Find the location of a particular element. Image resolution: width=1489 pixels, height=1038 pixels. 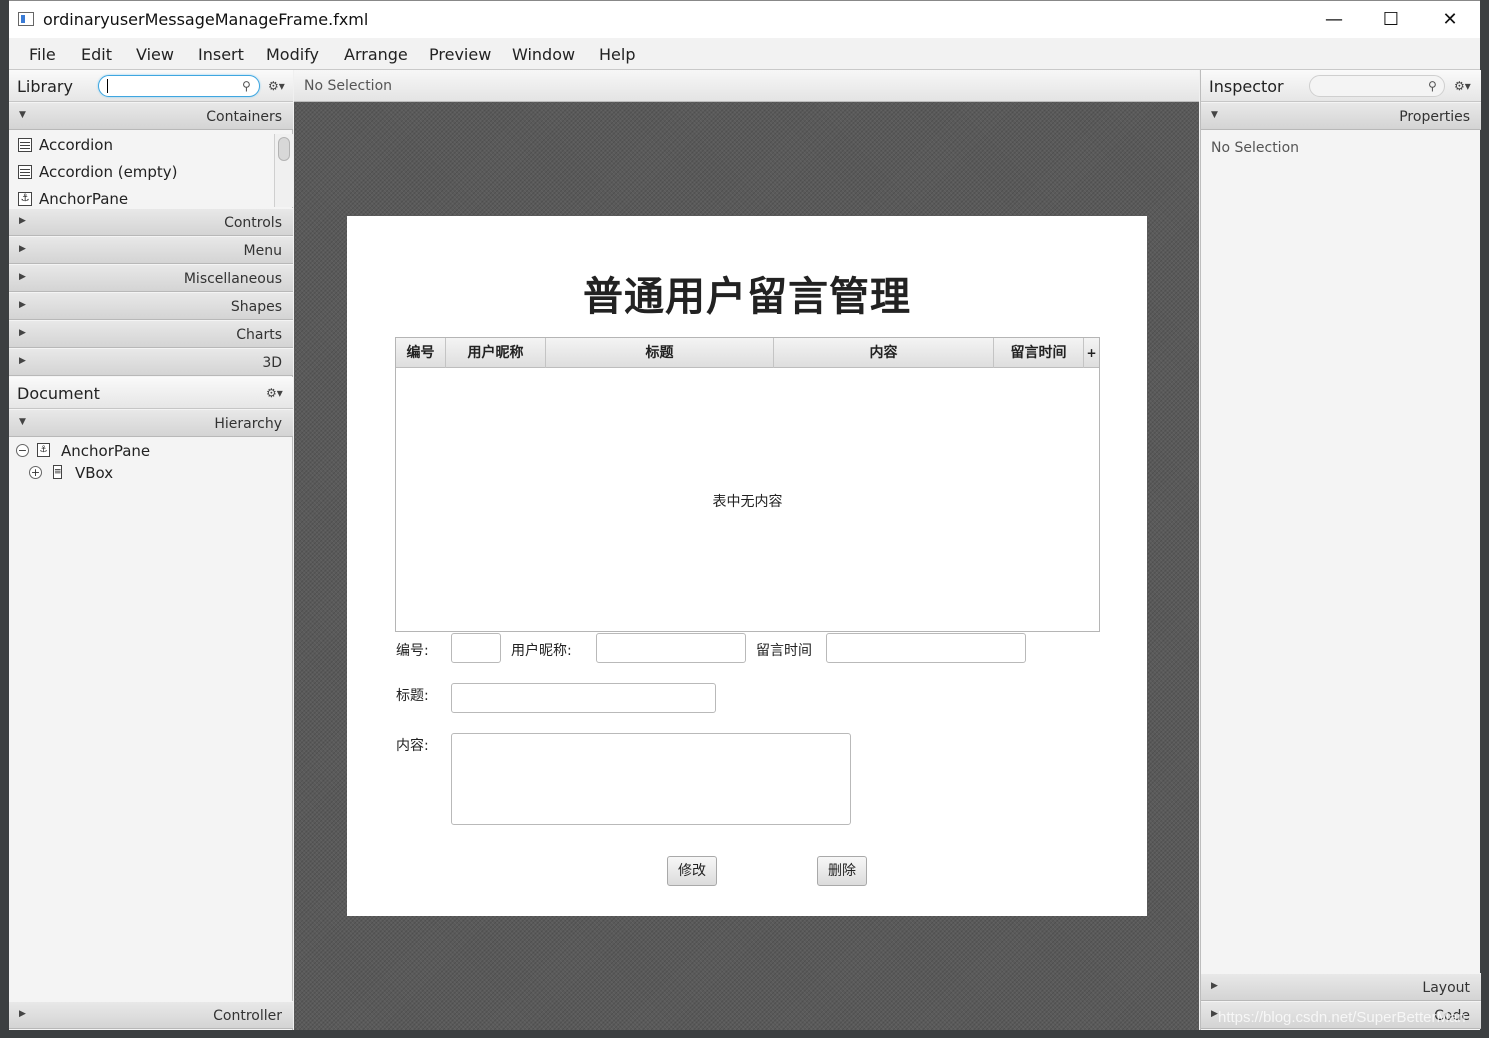

vbox-icon: ≡ is located at coordinates (57, 472).